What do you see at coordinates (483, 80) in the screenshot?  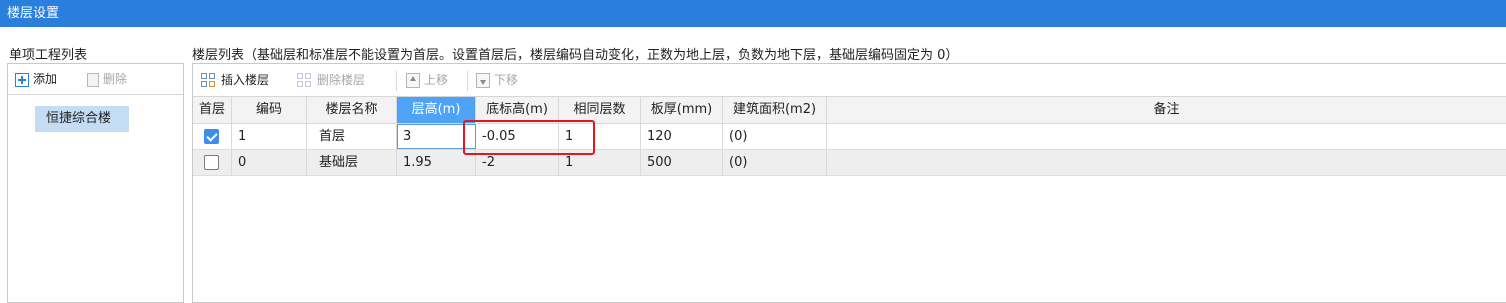 I see `arrow-down-icon` at bounding box center [483, 80].